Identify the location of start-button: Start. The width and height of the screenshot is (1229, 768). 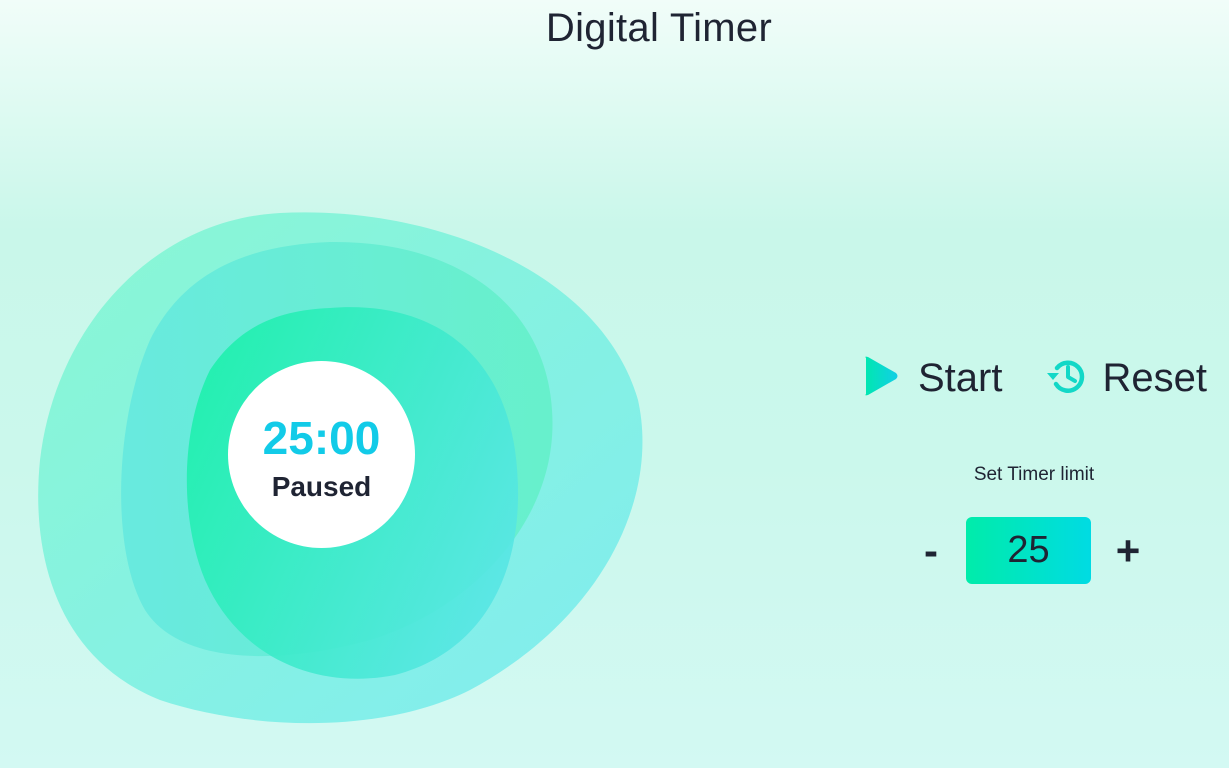
(932, 378).